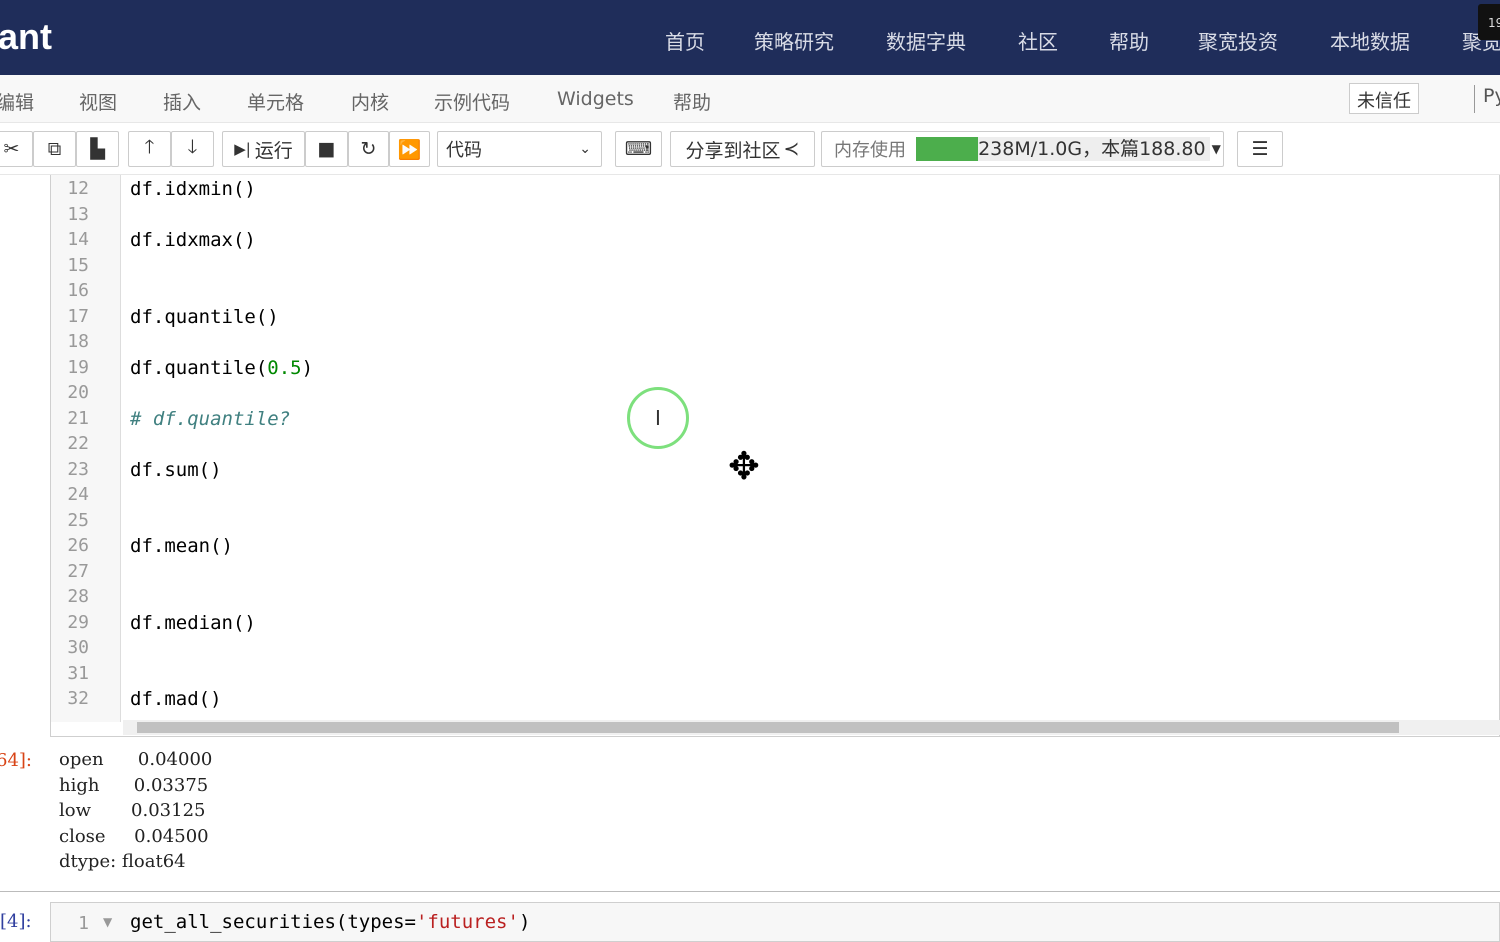  I want to click on menubar: 编辑 视图 插入 单元格 内核 示例代码 Widgets 帮助 未信任 Py, so click(750, 99).